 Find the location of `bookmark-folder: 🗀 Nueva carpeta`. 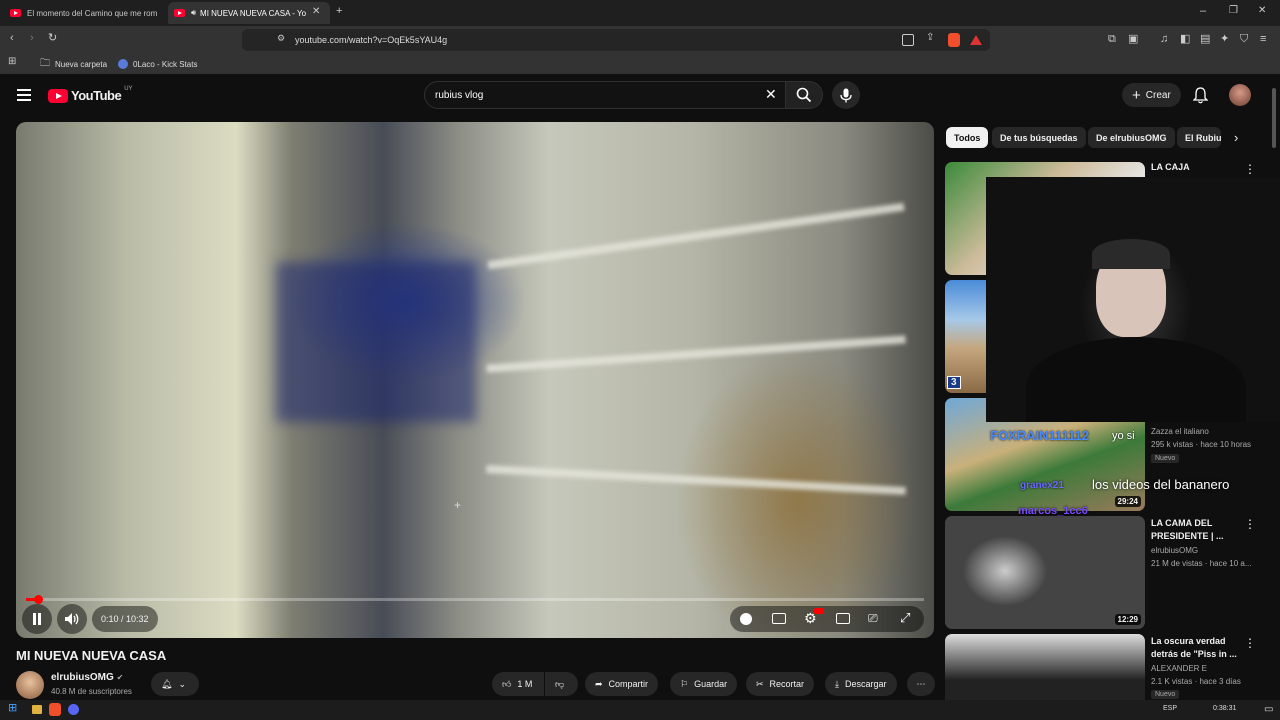

bookmark-folder: 🗀 Nueva carpeta is located at coordinates (73, 64).